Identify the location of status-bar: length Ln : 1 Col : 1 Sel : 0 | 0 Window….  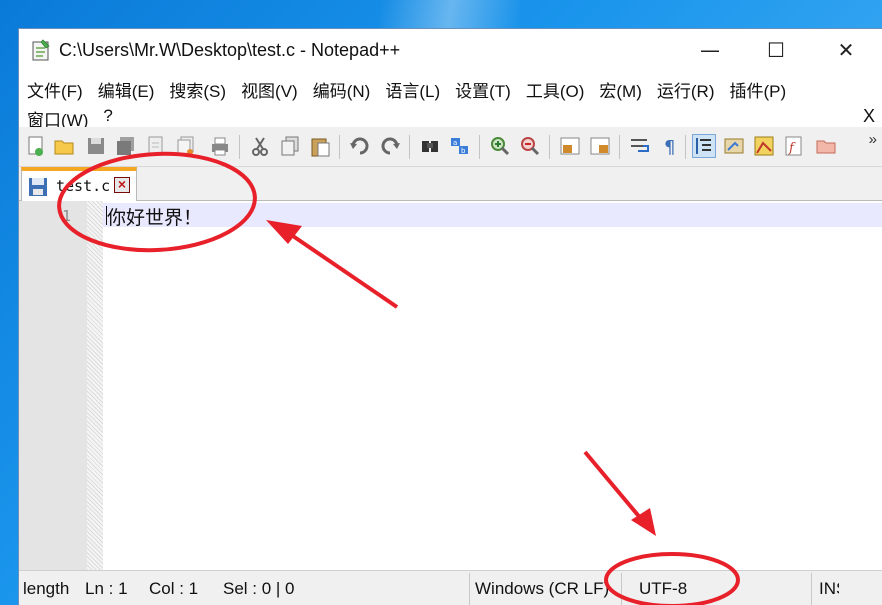
(450, 587).